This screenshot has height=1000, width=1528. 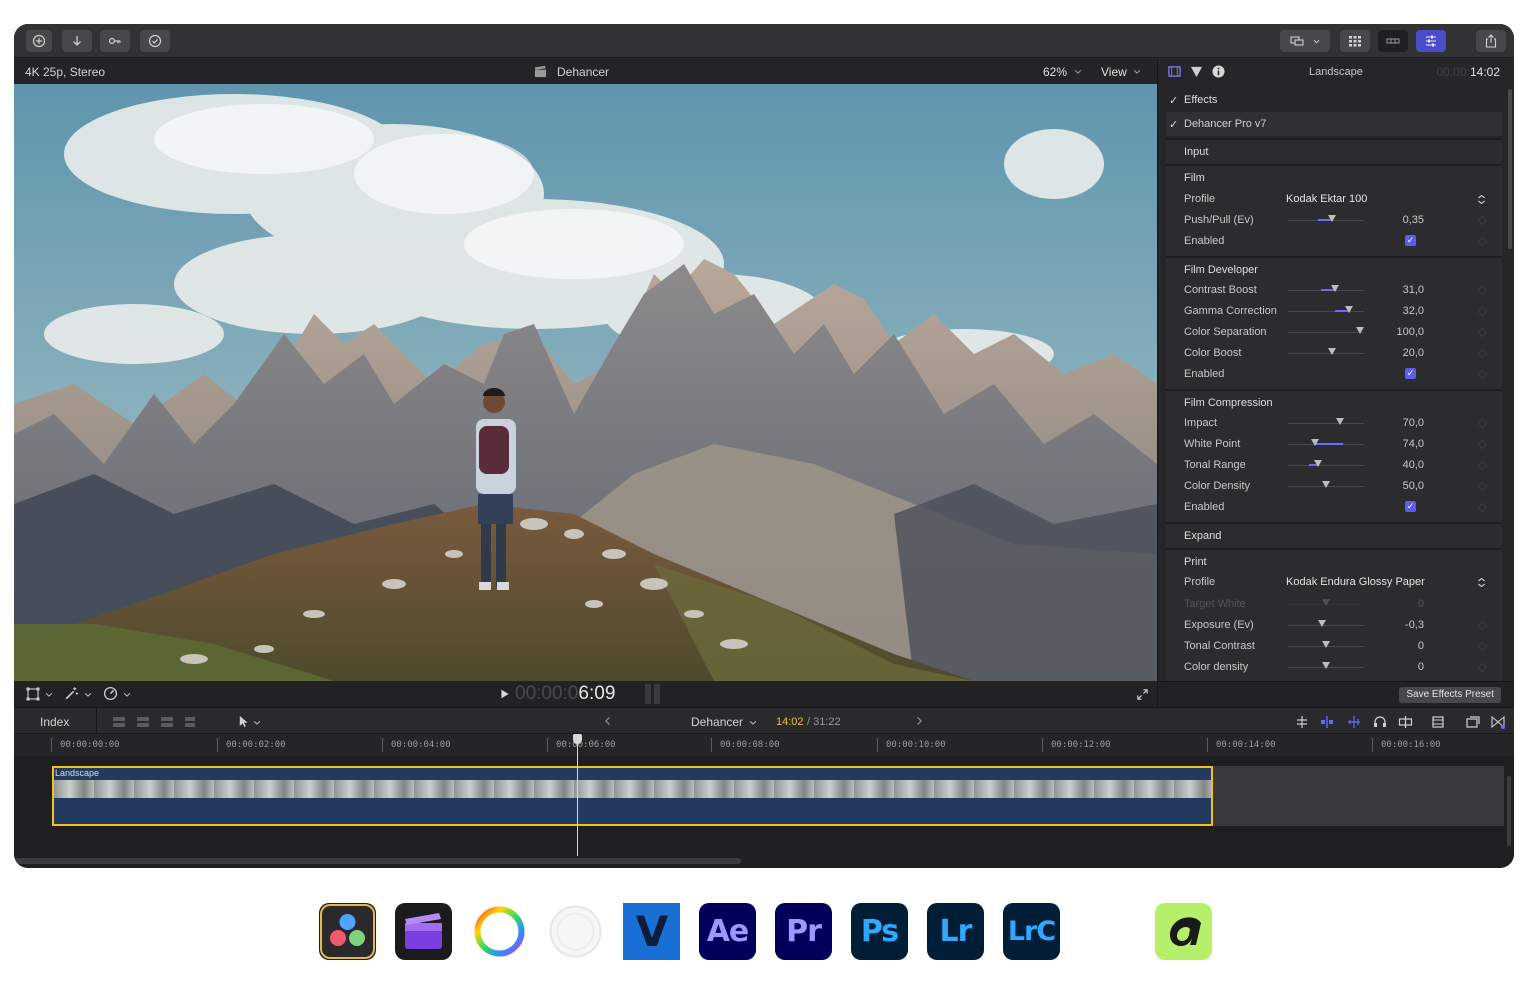 What do you see at coordinates (1394, 220) in the screenshot?
I see `param-value: 0,35` at bounding box center [1394, 220].